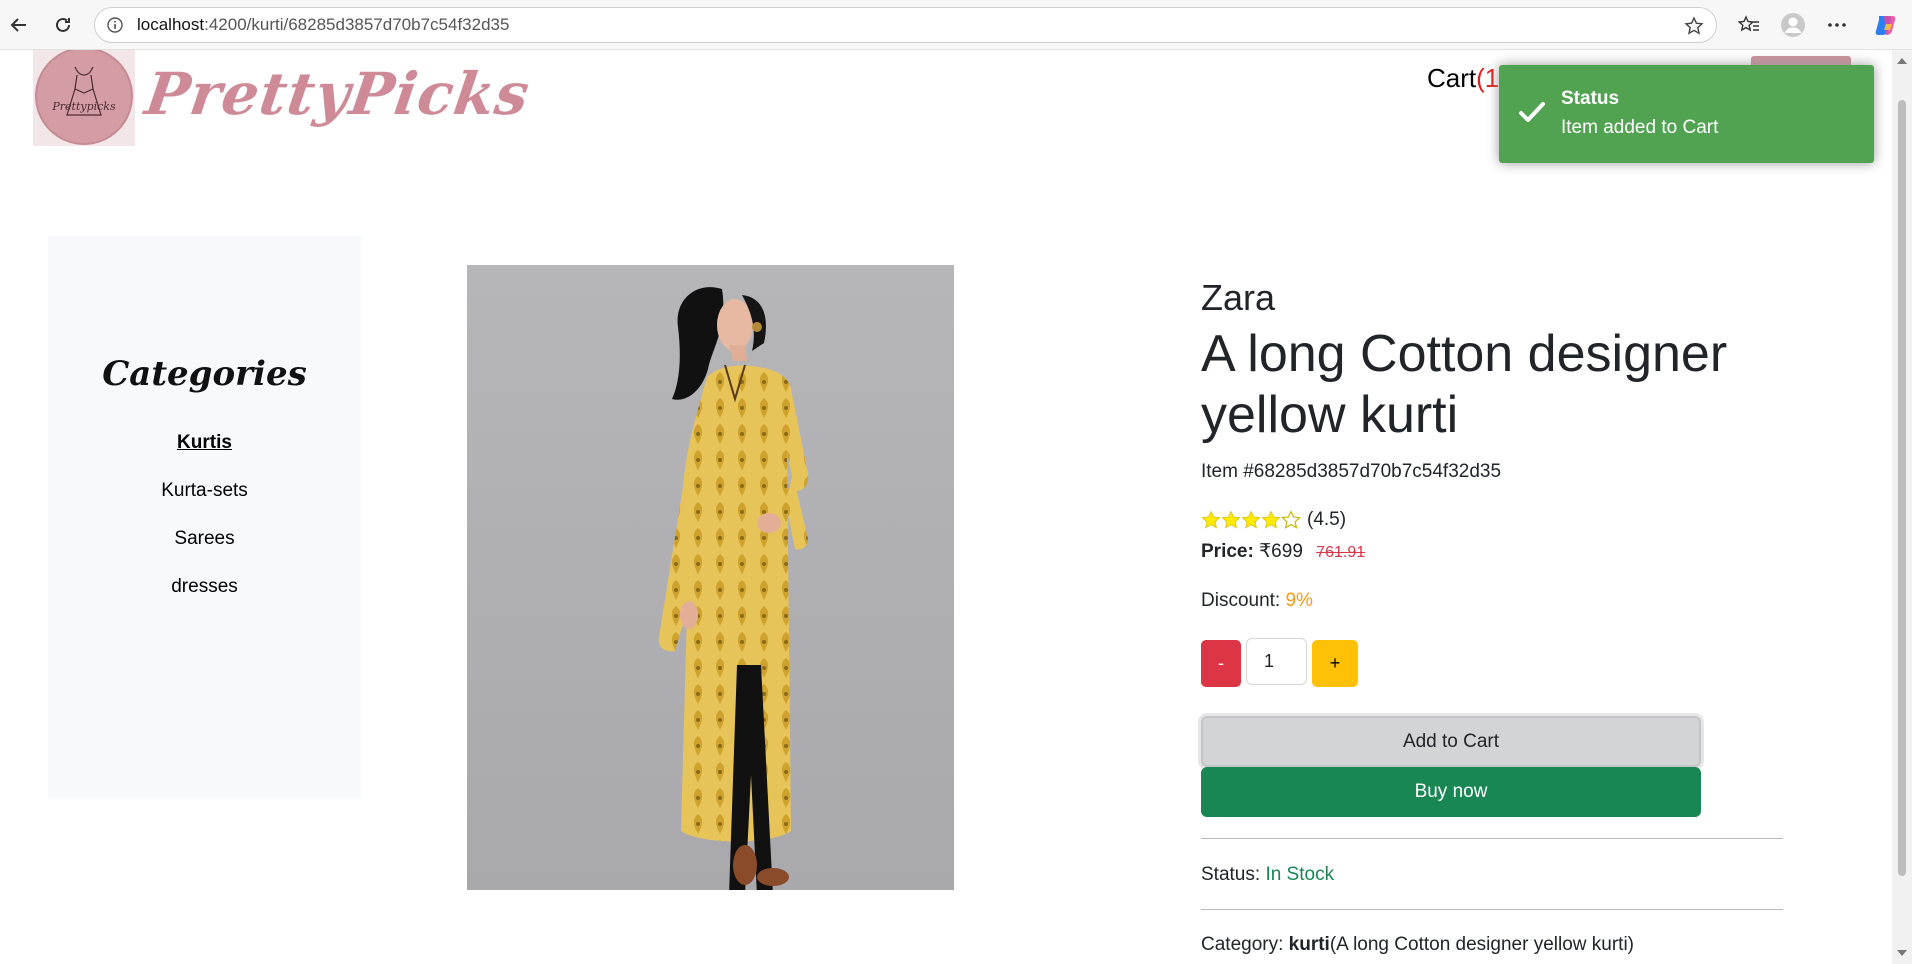 The width and height of the screenshot is (1912, 964). What do you see at coordinates (1590, 98) in the screenshot?
I see `toast-title: Status` at bounding box center [1590, 98].